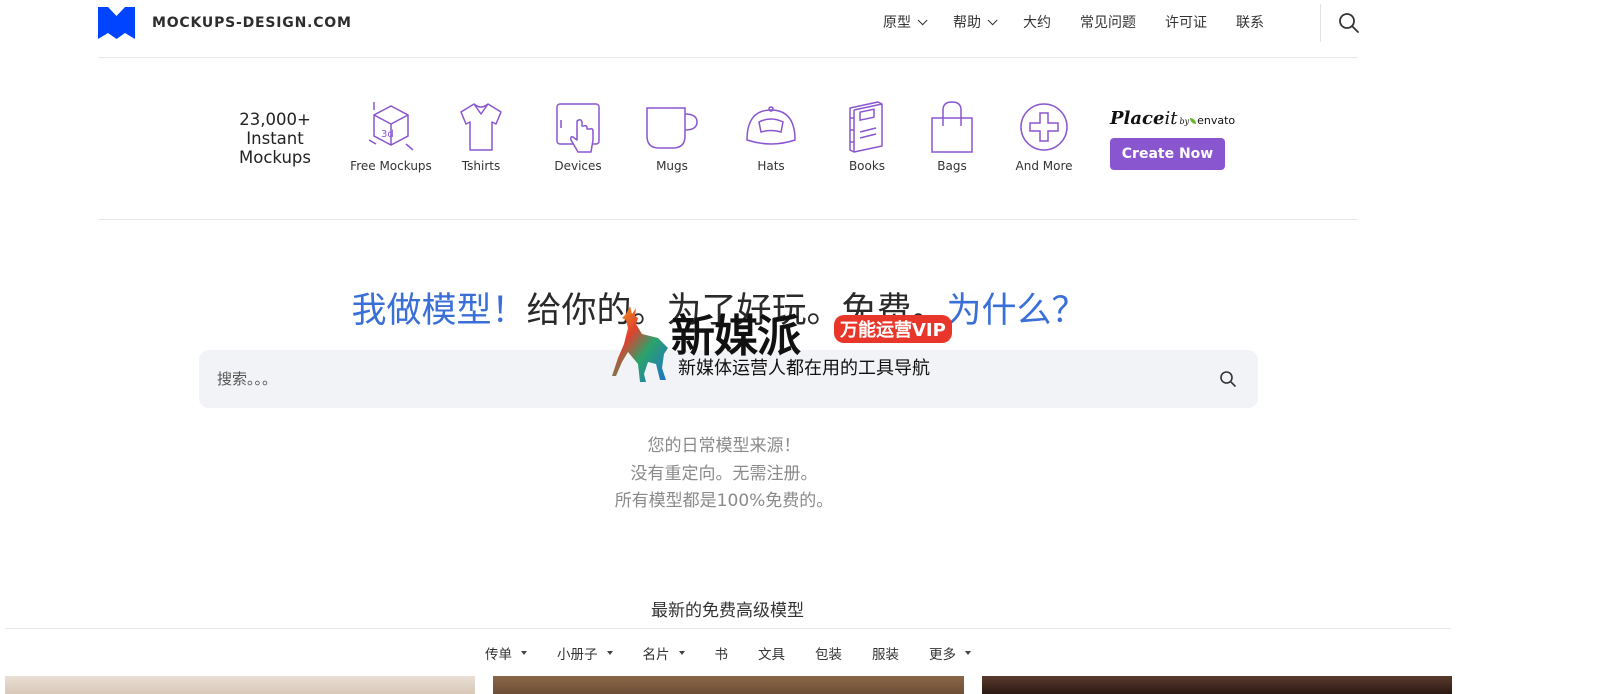 The width and height of the screenshot is (1599, 694). Describe the element at coordinates (506, 653) in the screenshot. I see `filter-flyers: 传单` at that location.